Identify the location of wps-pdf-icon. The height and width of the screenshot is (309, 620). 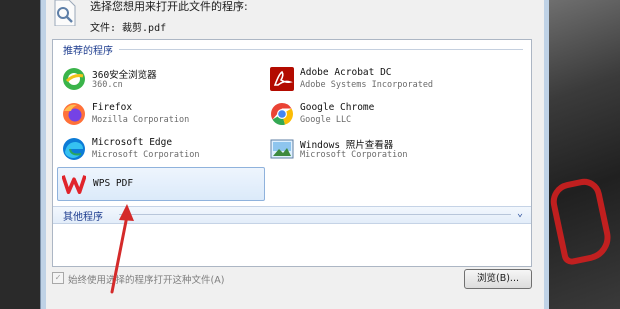
(74, 184).